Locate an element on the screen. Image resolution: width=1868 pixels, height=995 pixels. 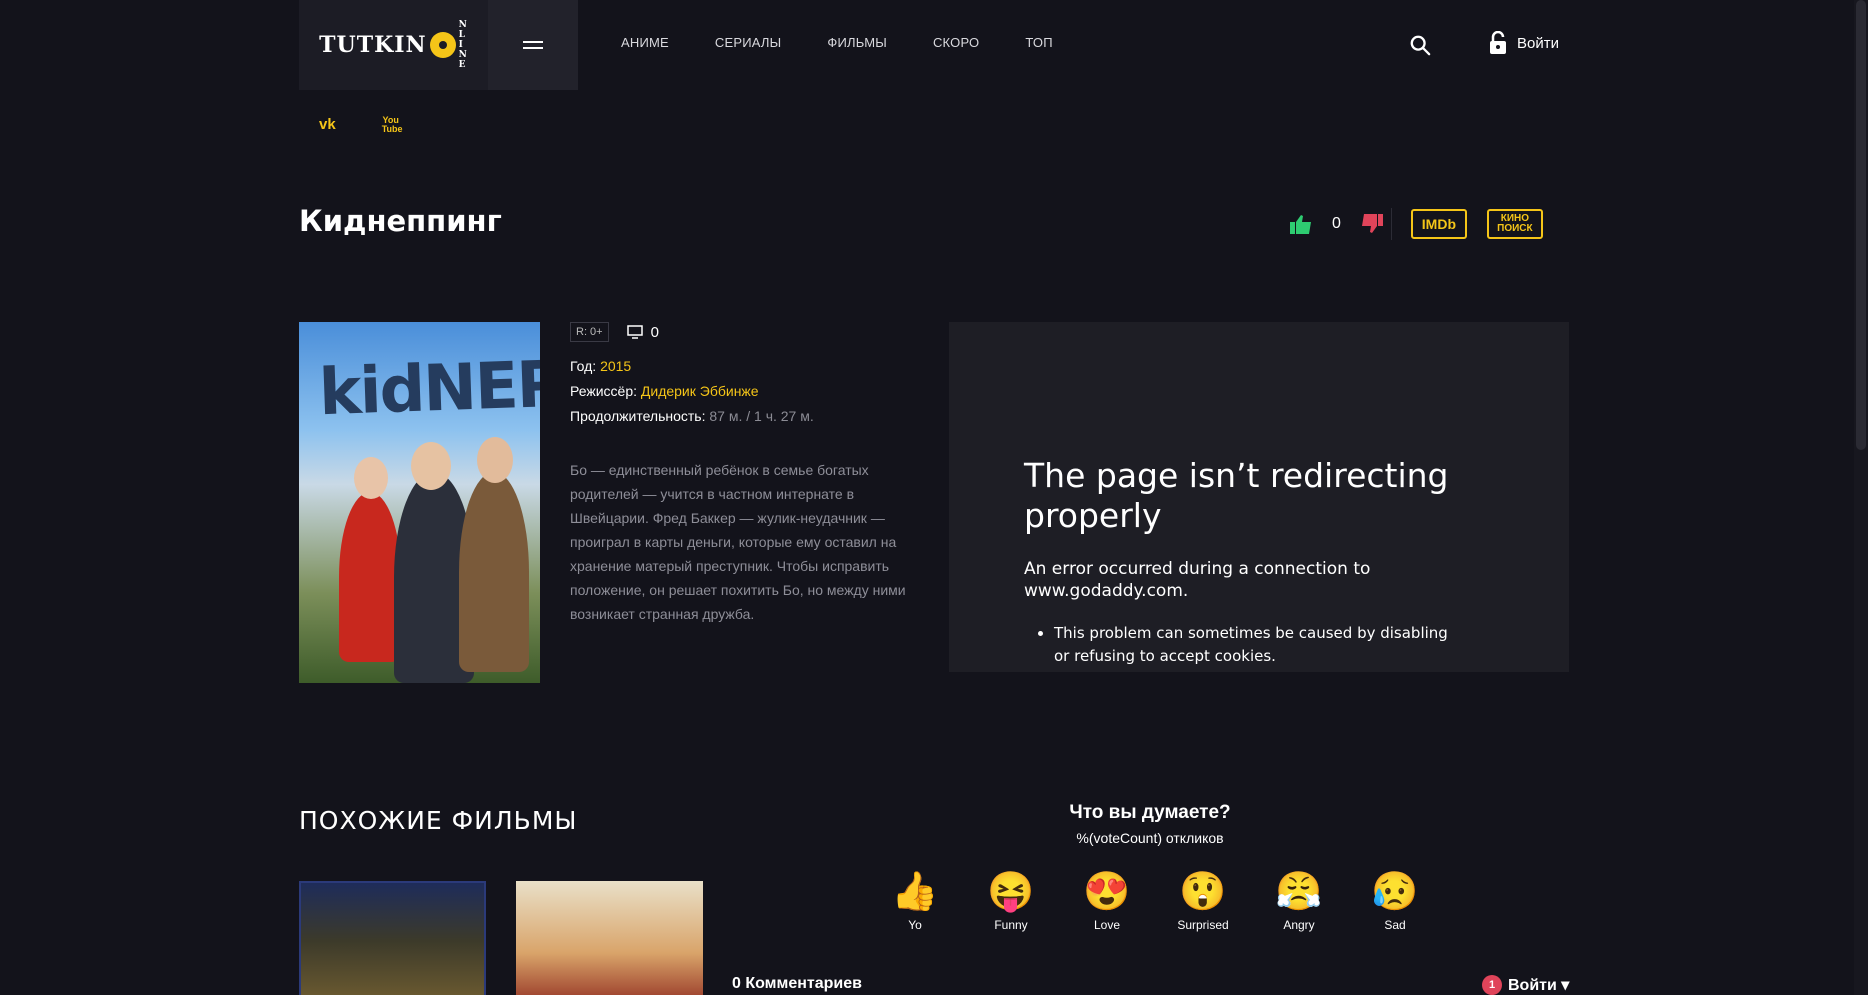
movie-poster: kidNEP is located at coordinates (419, 502).